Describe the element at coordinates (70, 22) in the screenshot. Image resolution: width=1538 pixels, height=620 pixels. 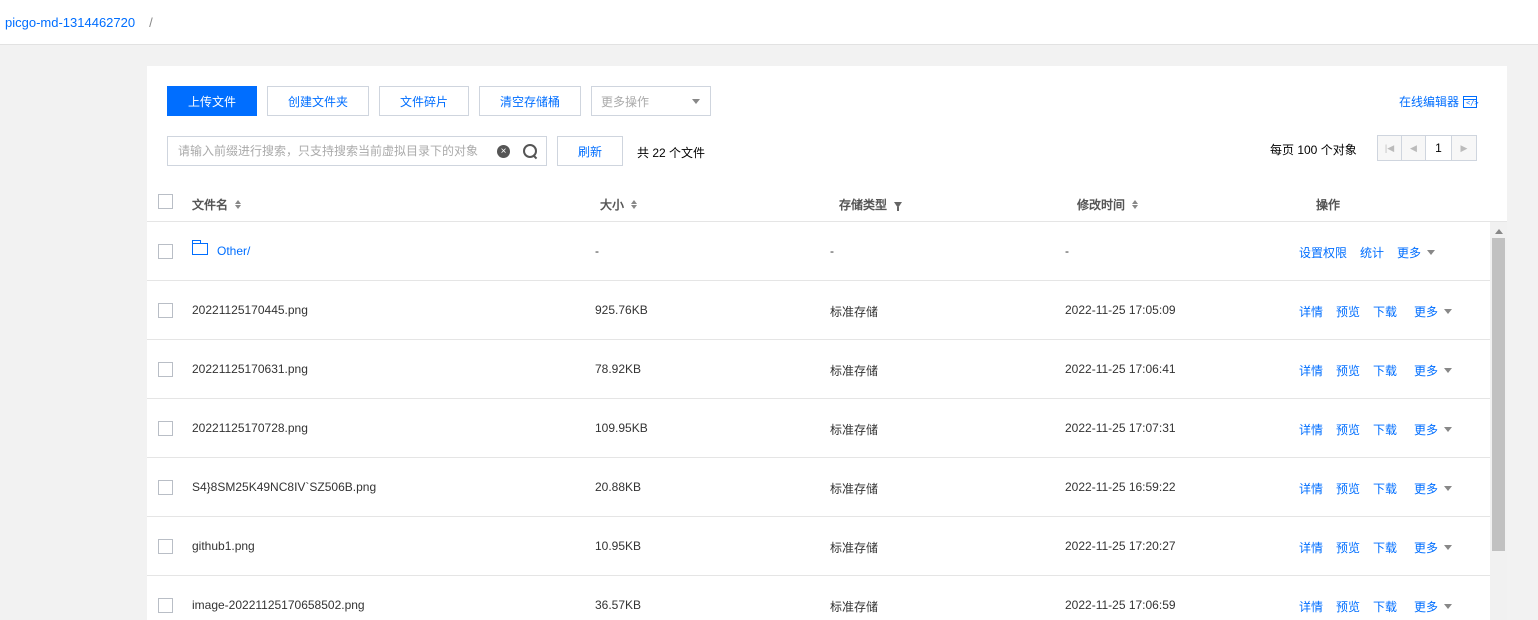
I see `breadcrumb-bucket-link: picgo-md-1314462720` at that location.